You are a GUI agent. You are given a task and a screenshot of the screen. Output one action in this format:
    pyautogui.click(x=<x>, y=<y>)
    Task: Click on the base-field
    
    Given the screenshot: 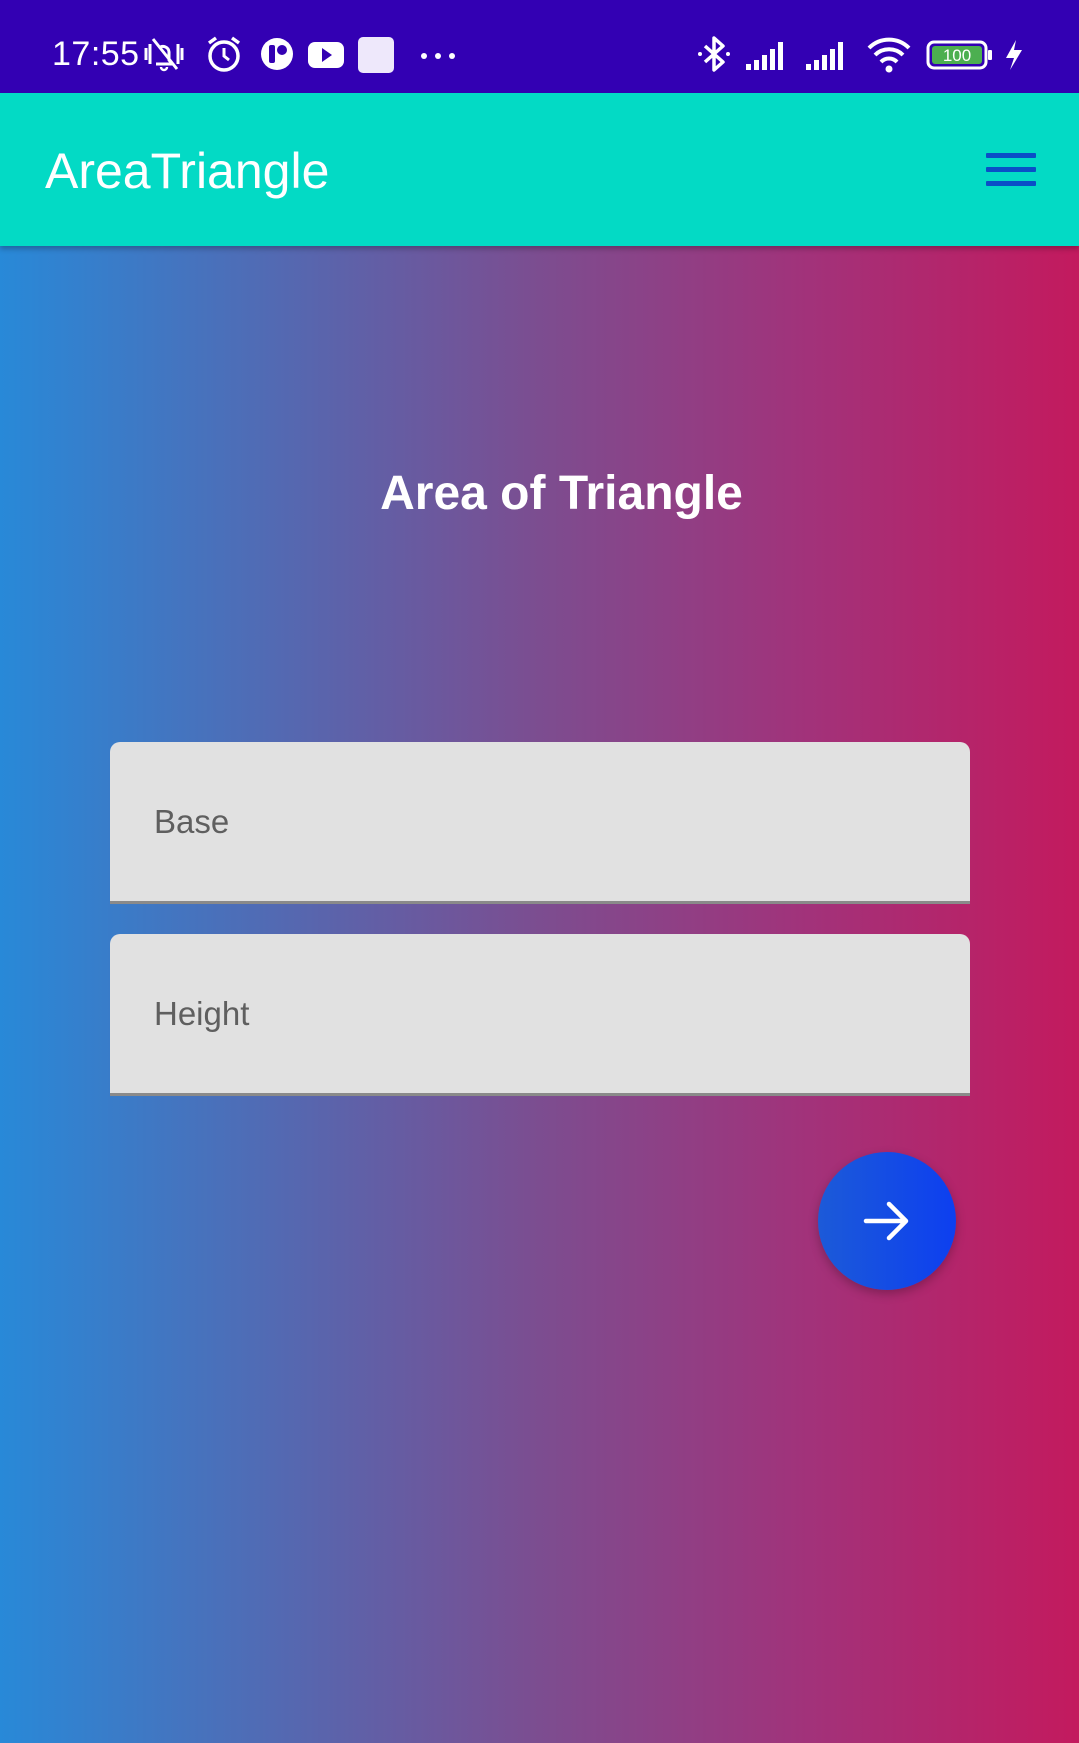 What is the action you would take?
    pyautogui.click(x=540, y=823)
    